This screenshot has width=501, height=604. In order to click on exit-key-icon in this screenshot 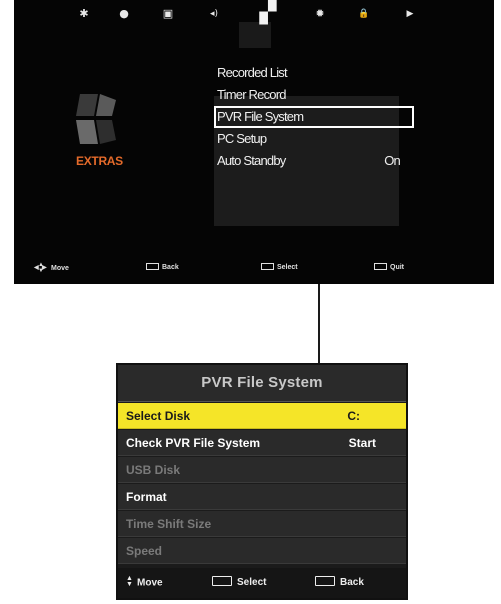, I will do `click(380, 266)`.